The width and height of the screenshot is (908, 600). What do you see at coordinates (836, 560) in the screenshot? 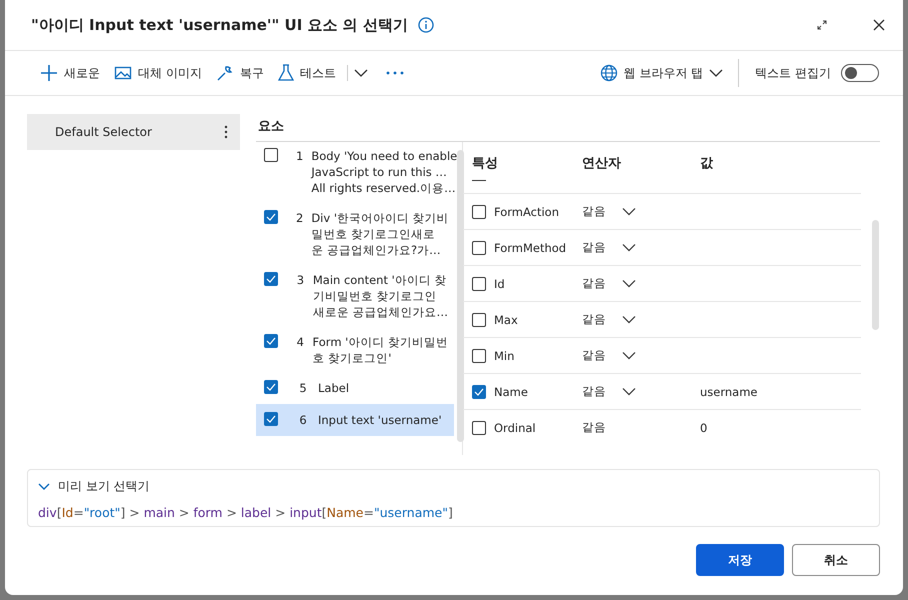
I see `cancel-button: 취소` at bounding box center [836, 560].